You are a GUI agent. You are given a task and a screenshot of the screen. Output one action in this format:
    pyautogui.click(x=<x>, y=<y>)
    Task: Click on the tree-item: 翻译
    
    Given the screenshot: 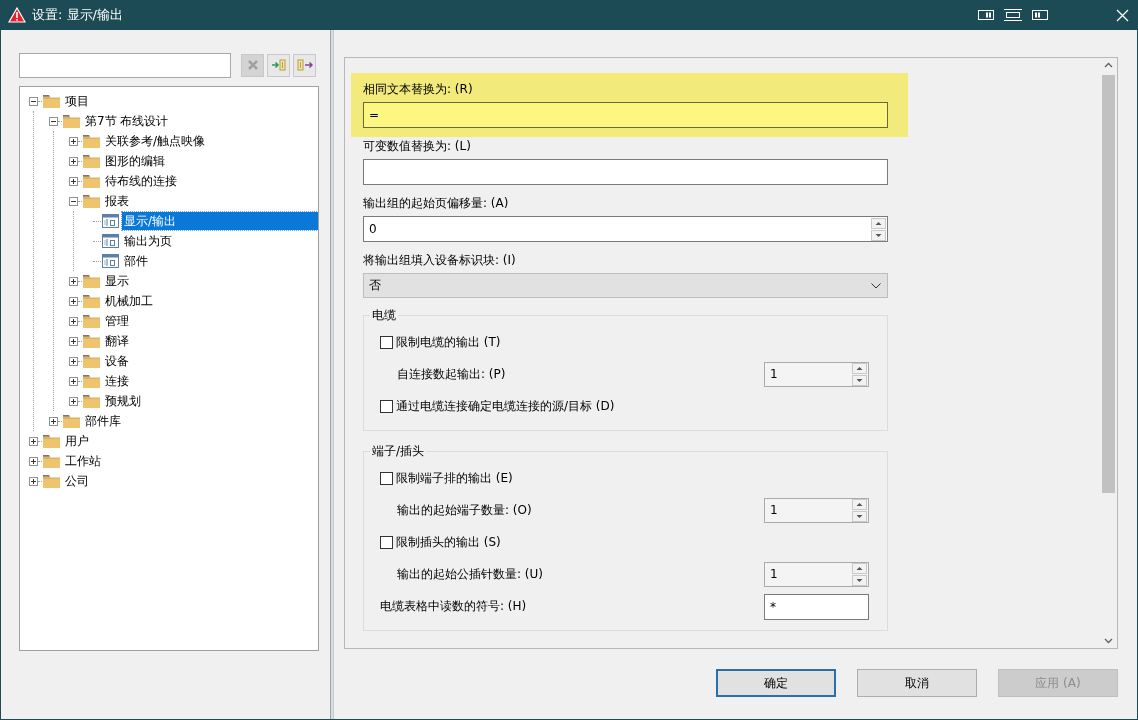 What is the action you would take?
    pyautogui.click(x=210, y=341)
    